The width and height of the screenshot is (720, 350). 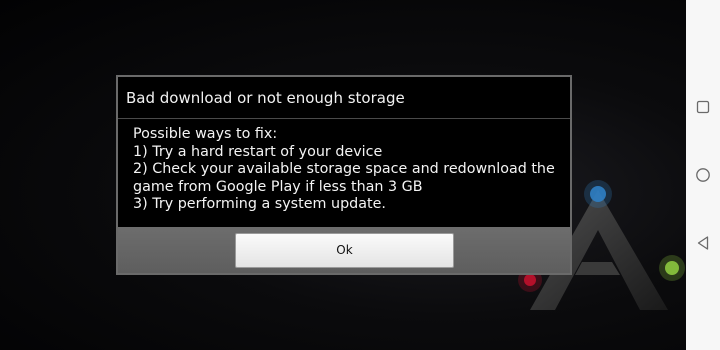 What do you see at coordinates (344, 98) in the screenshot?
I see `dialog-title: Bad download or not enough storage` at bounding box center [344, 98].